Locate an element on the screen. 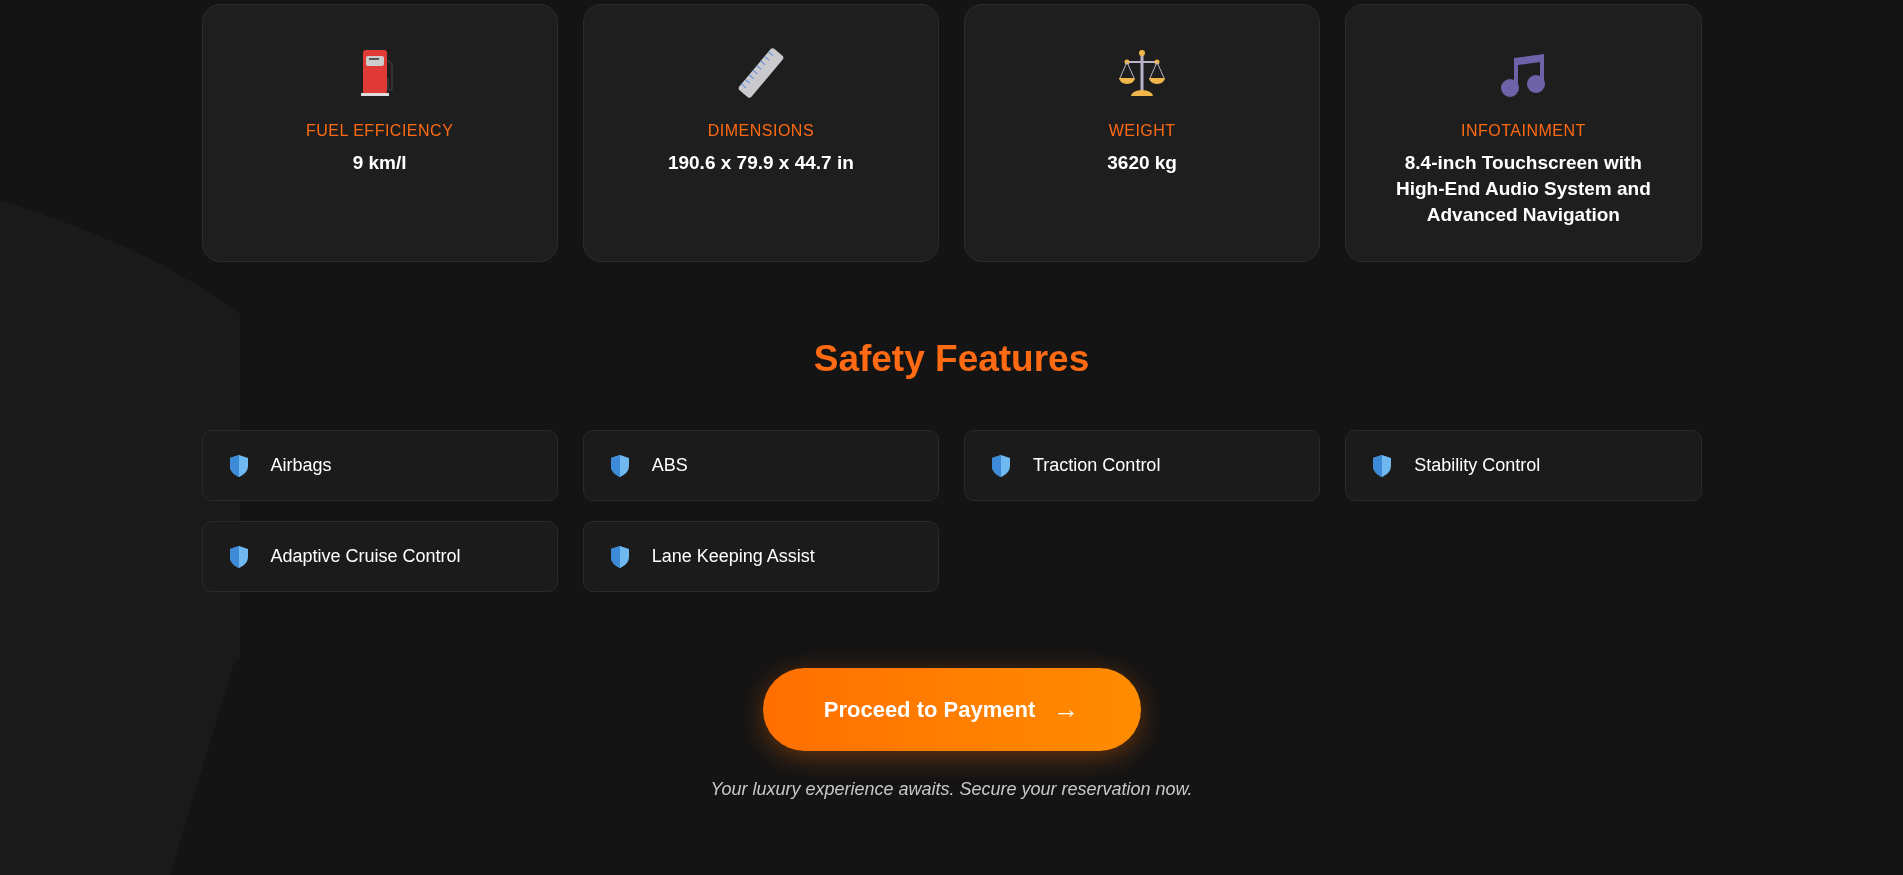  feature-name: Traction Control is located at coordinates (1097, 465).